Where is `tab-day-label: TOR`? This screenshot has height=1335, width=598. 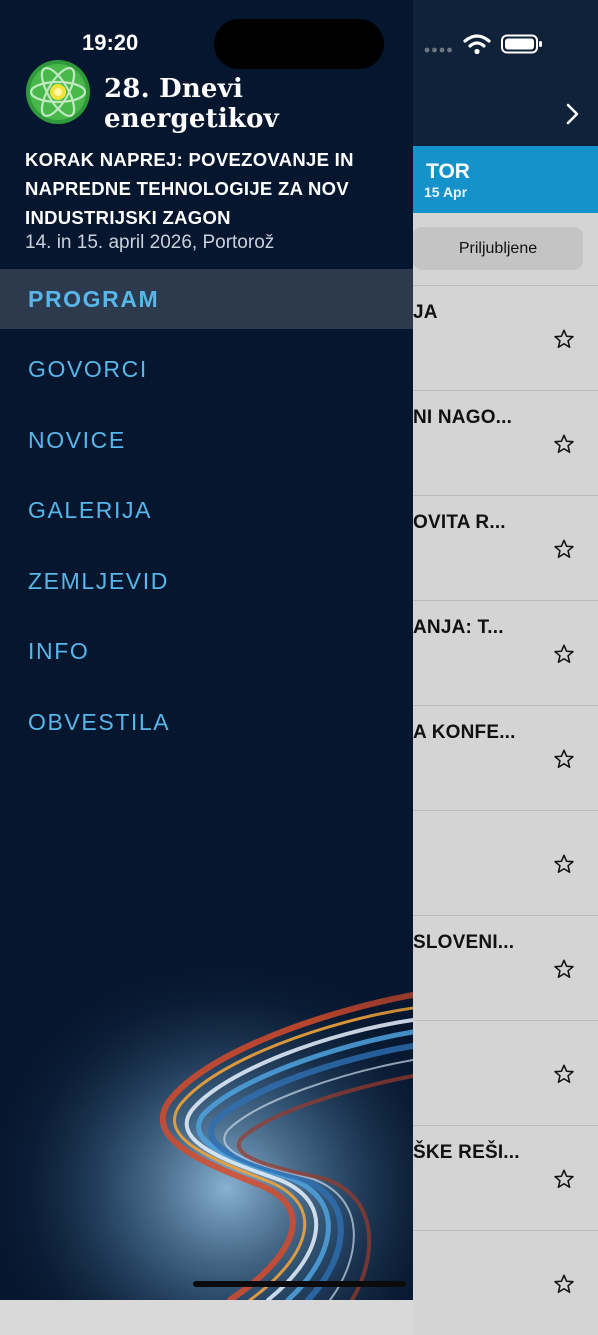 tab-day-label: TOR is located at coordinates (448, 171).